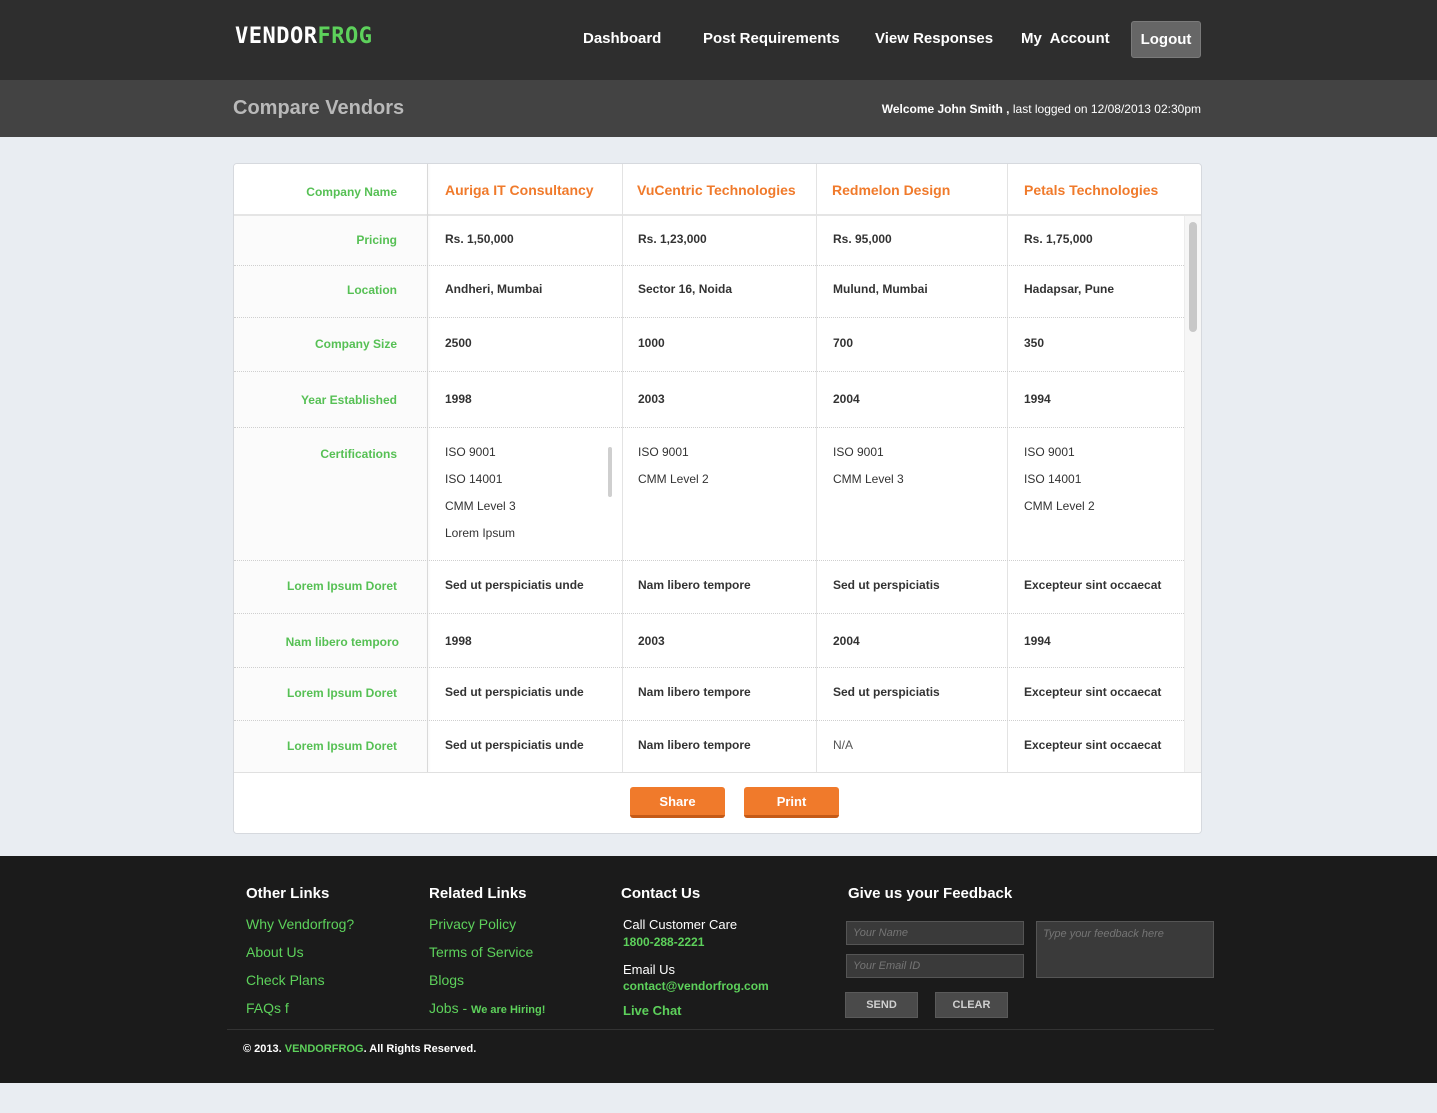 Image resolution: width=1437 pixels, height=1113 pixels. Describe the element at coordinates (622, 38) in the screenshot. I see `nav-dashboard: Dashboard` at that location.